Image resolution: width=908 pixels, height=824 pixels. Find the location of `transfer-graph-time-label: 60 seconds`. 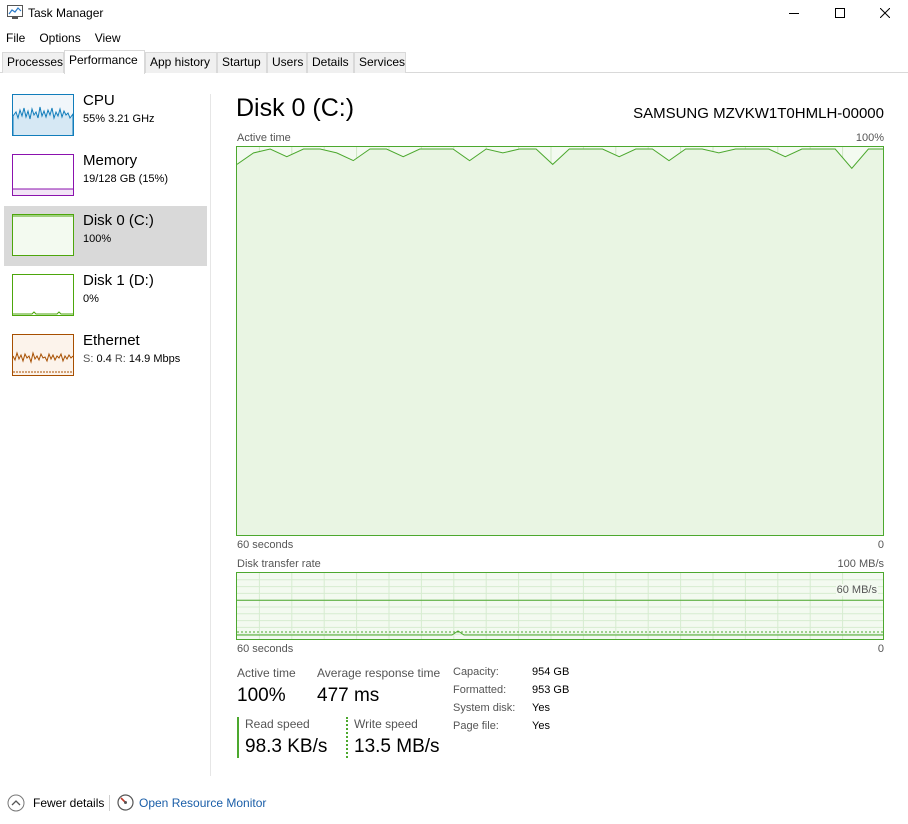

transfer-graph-time-label: 60 seconds is located at coordinates (265, 649).